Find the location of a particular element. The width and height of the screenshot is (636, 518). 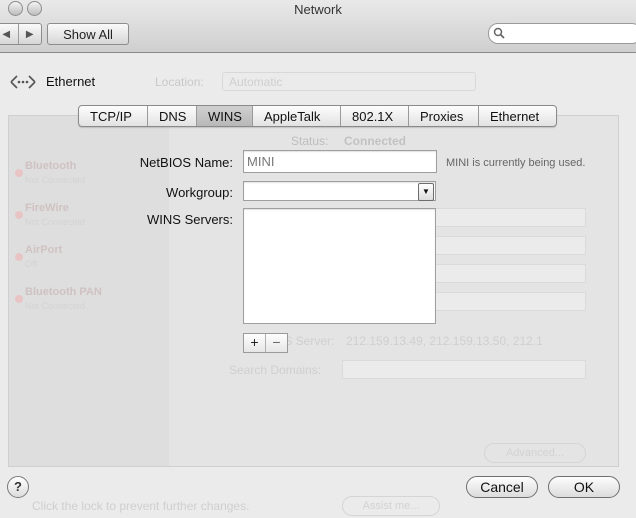

add-remove-control: + − is located at coordinates (265, 343).